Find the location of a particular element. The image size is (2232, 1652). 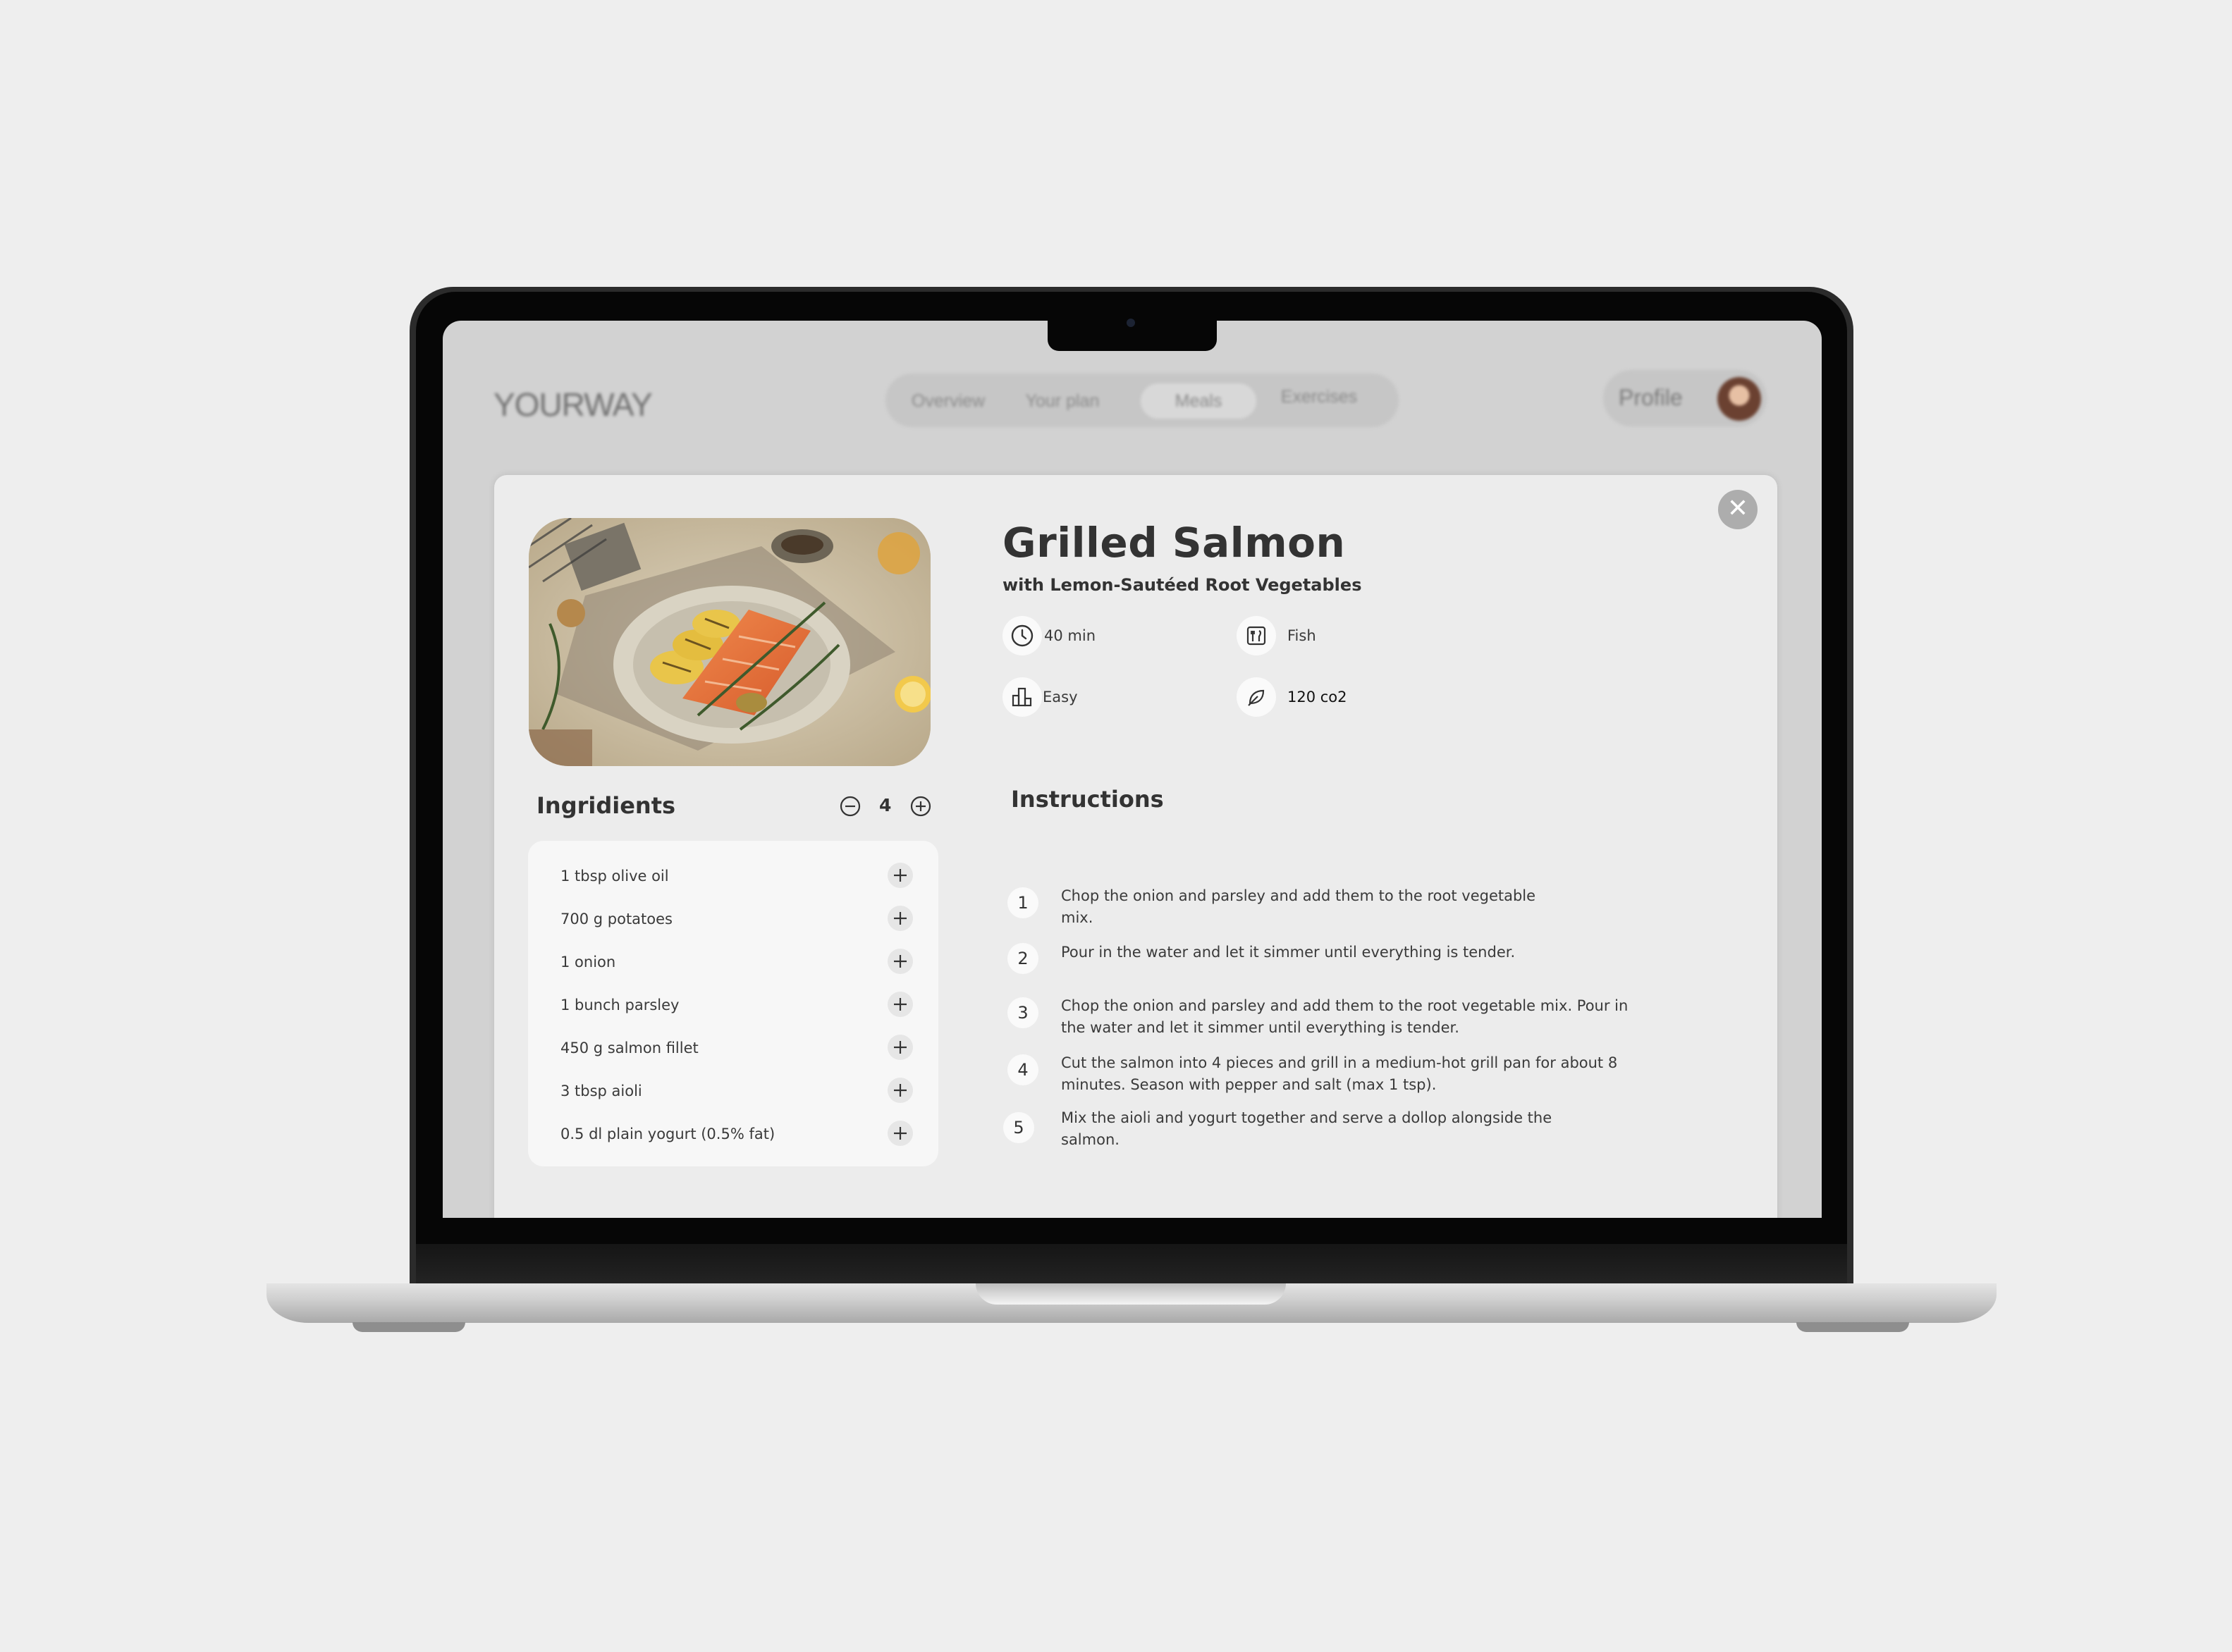

close-button: ✕ is located at coordinates (1738, 509).